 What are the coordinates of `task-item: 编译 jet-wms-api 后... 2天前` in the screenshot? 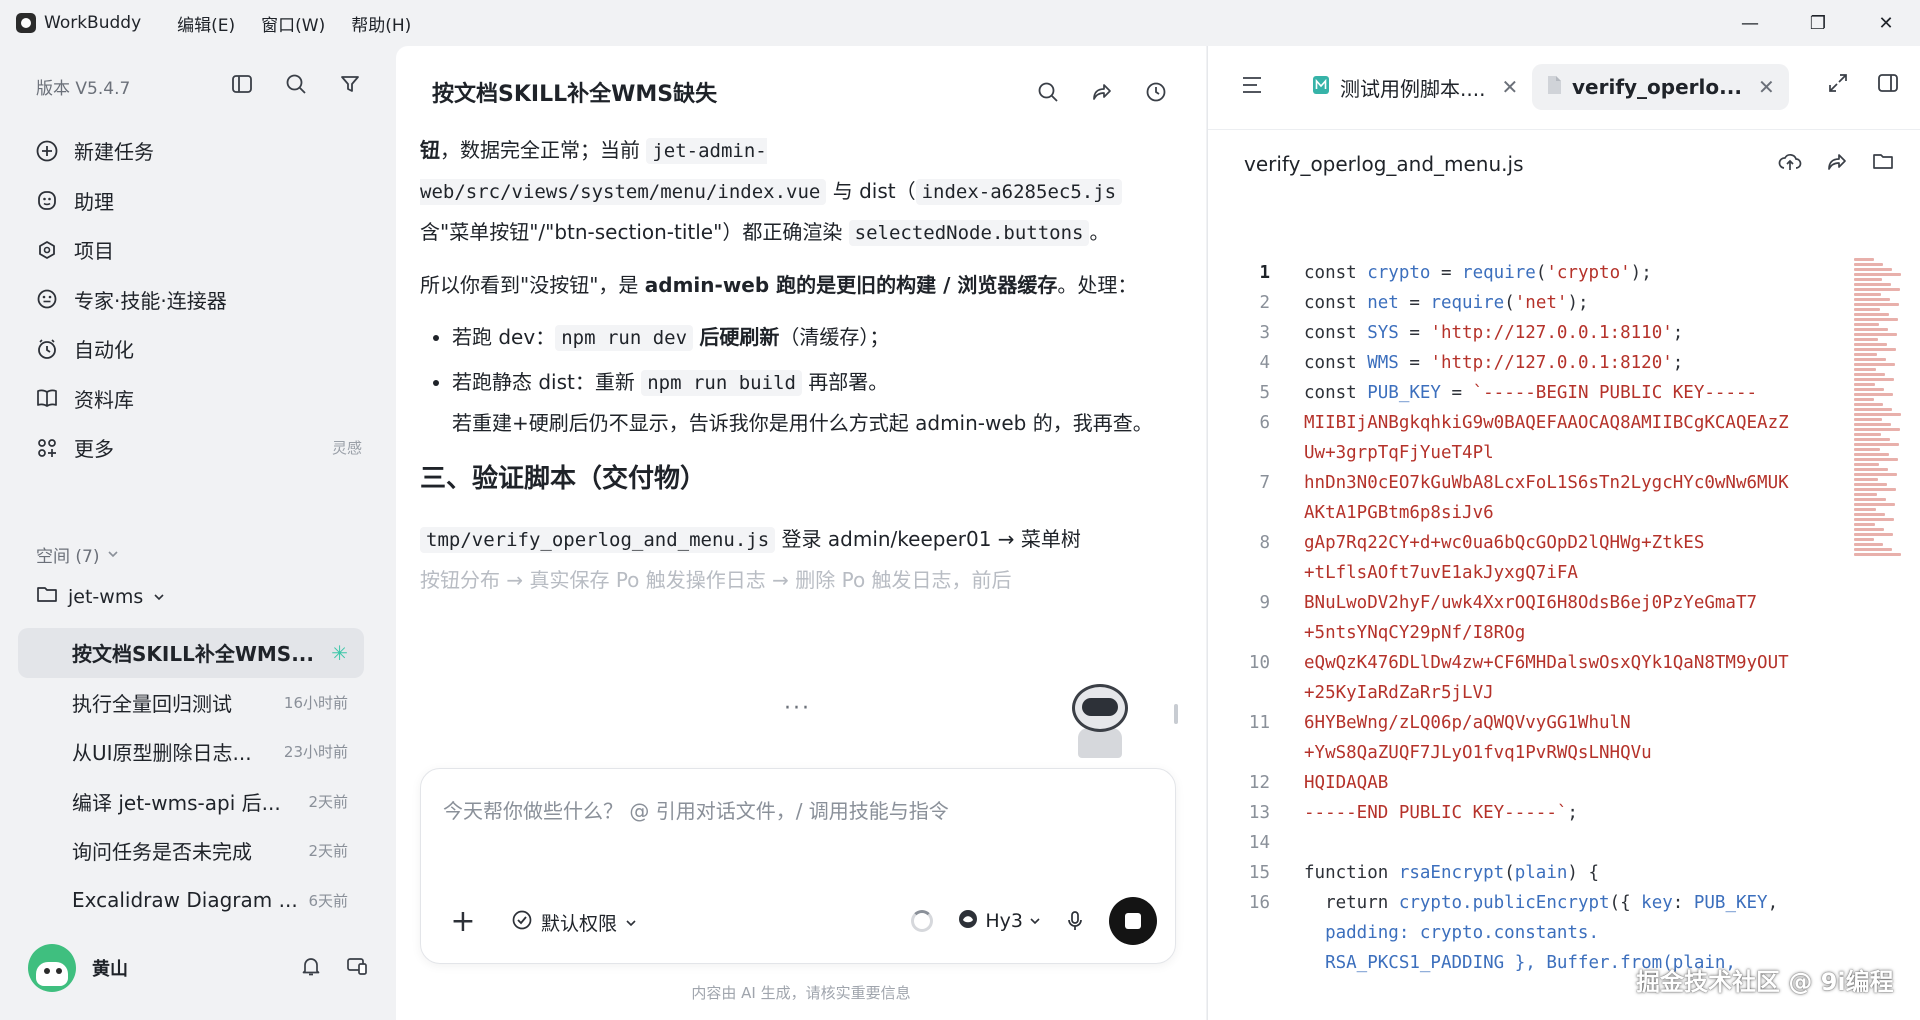 It's located at (191, 802).